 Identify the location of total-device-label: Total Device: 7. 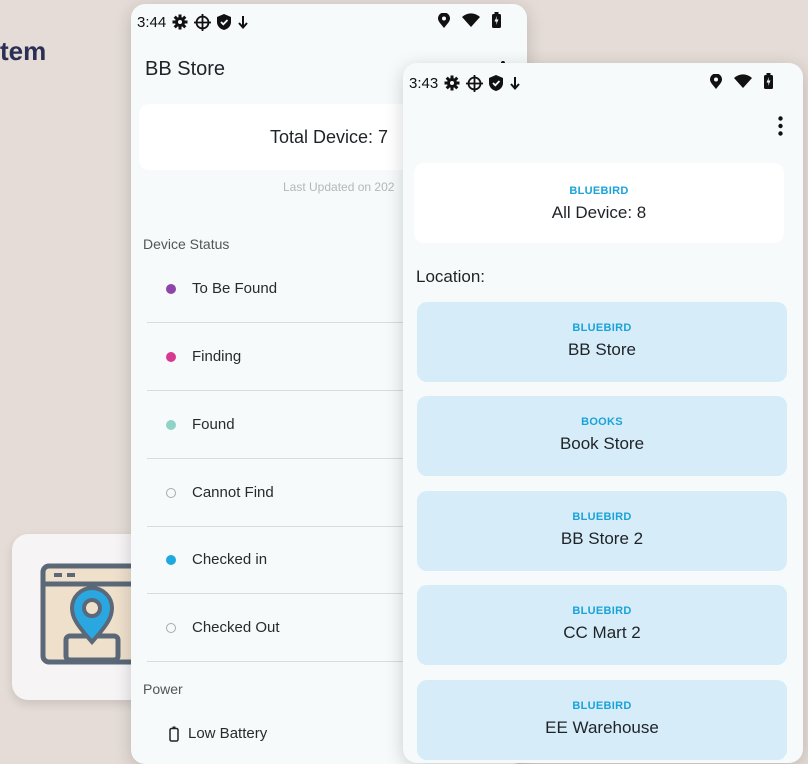
(329, 136).